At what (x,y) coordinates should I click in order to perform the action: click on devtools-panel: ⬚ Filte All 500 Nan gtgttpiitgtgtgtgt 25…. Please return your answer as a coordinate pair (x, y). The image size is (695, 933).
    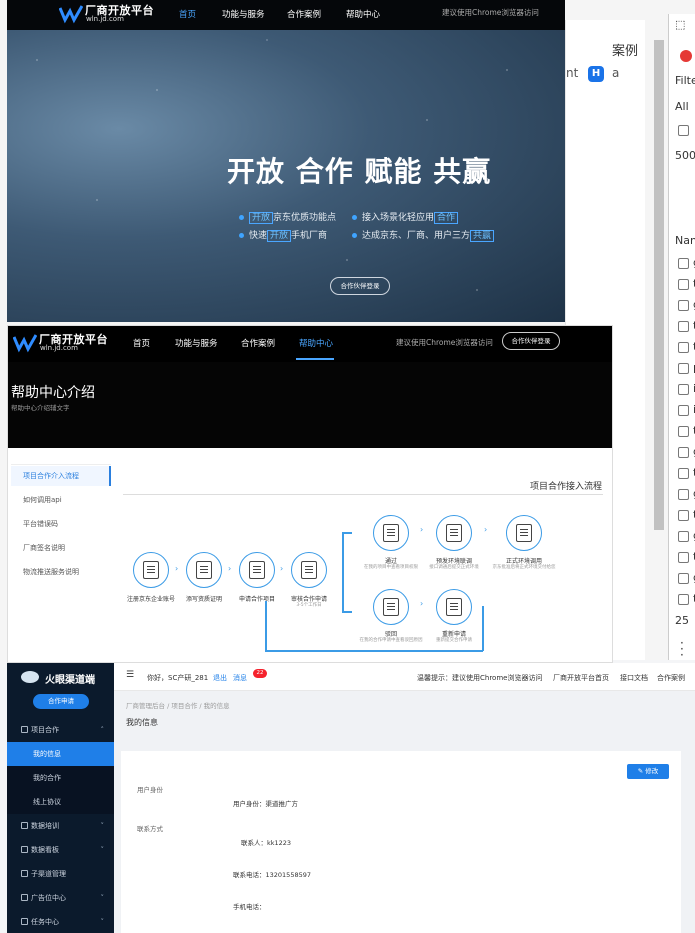
    Looking at the image, I should click on (681, 337).